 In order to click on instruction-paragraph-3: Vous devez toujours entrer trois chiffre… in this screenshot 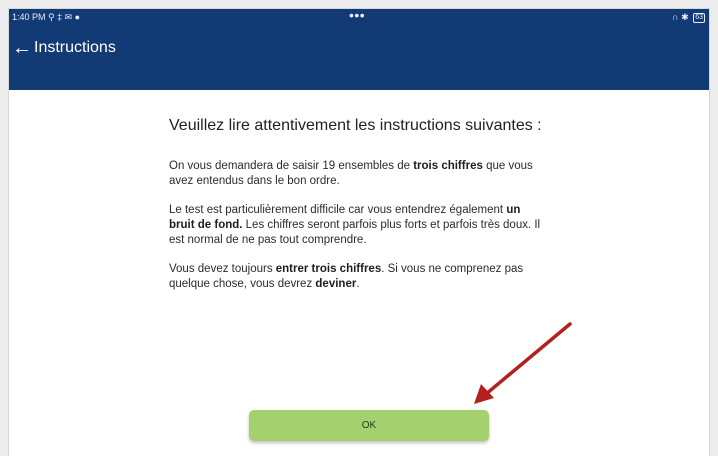, I will do `click(356, 277)`.